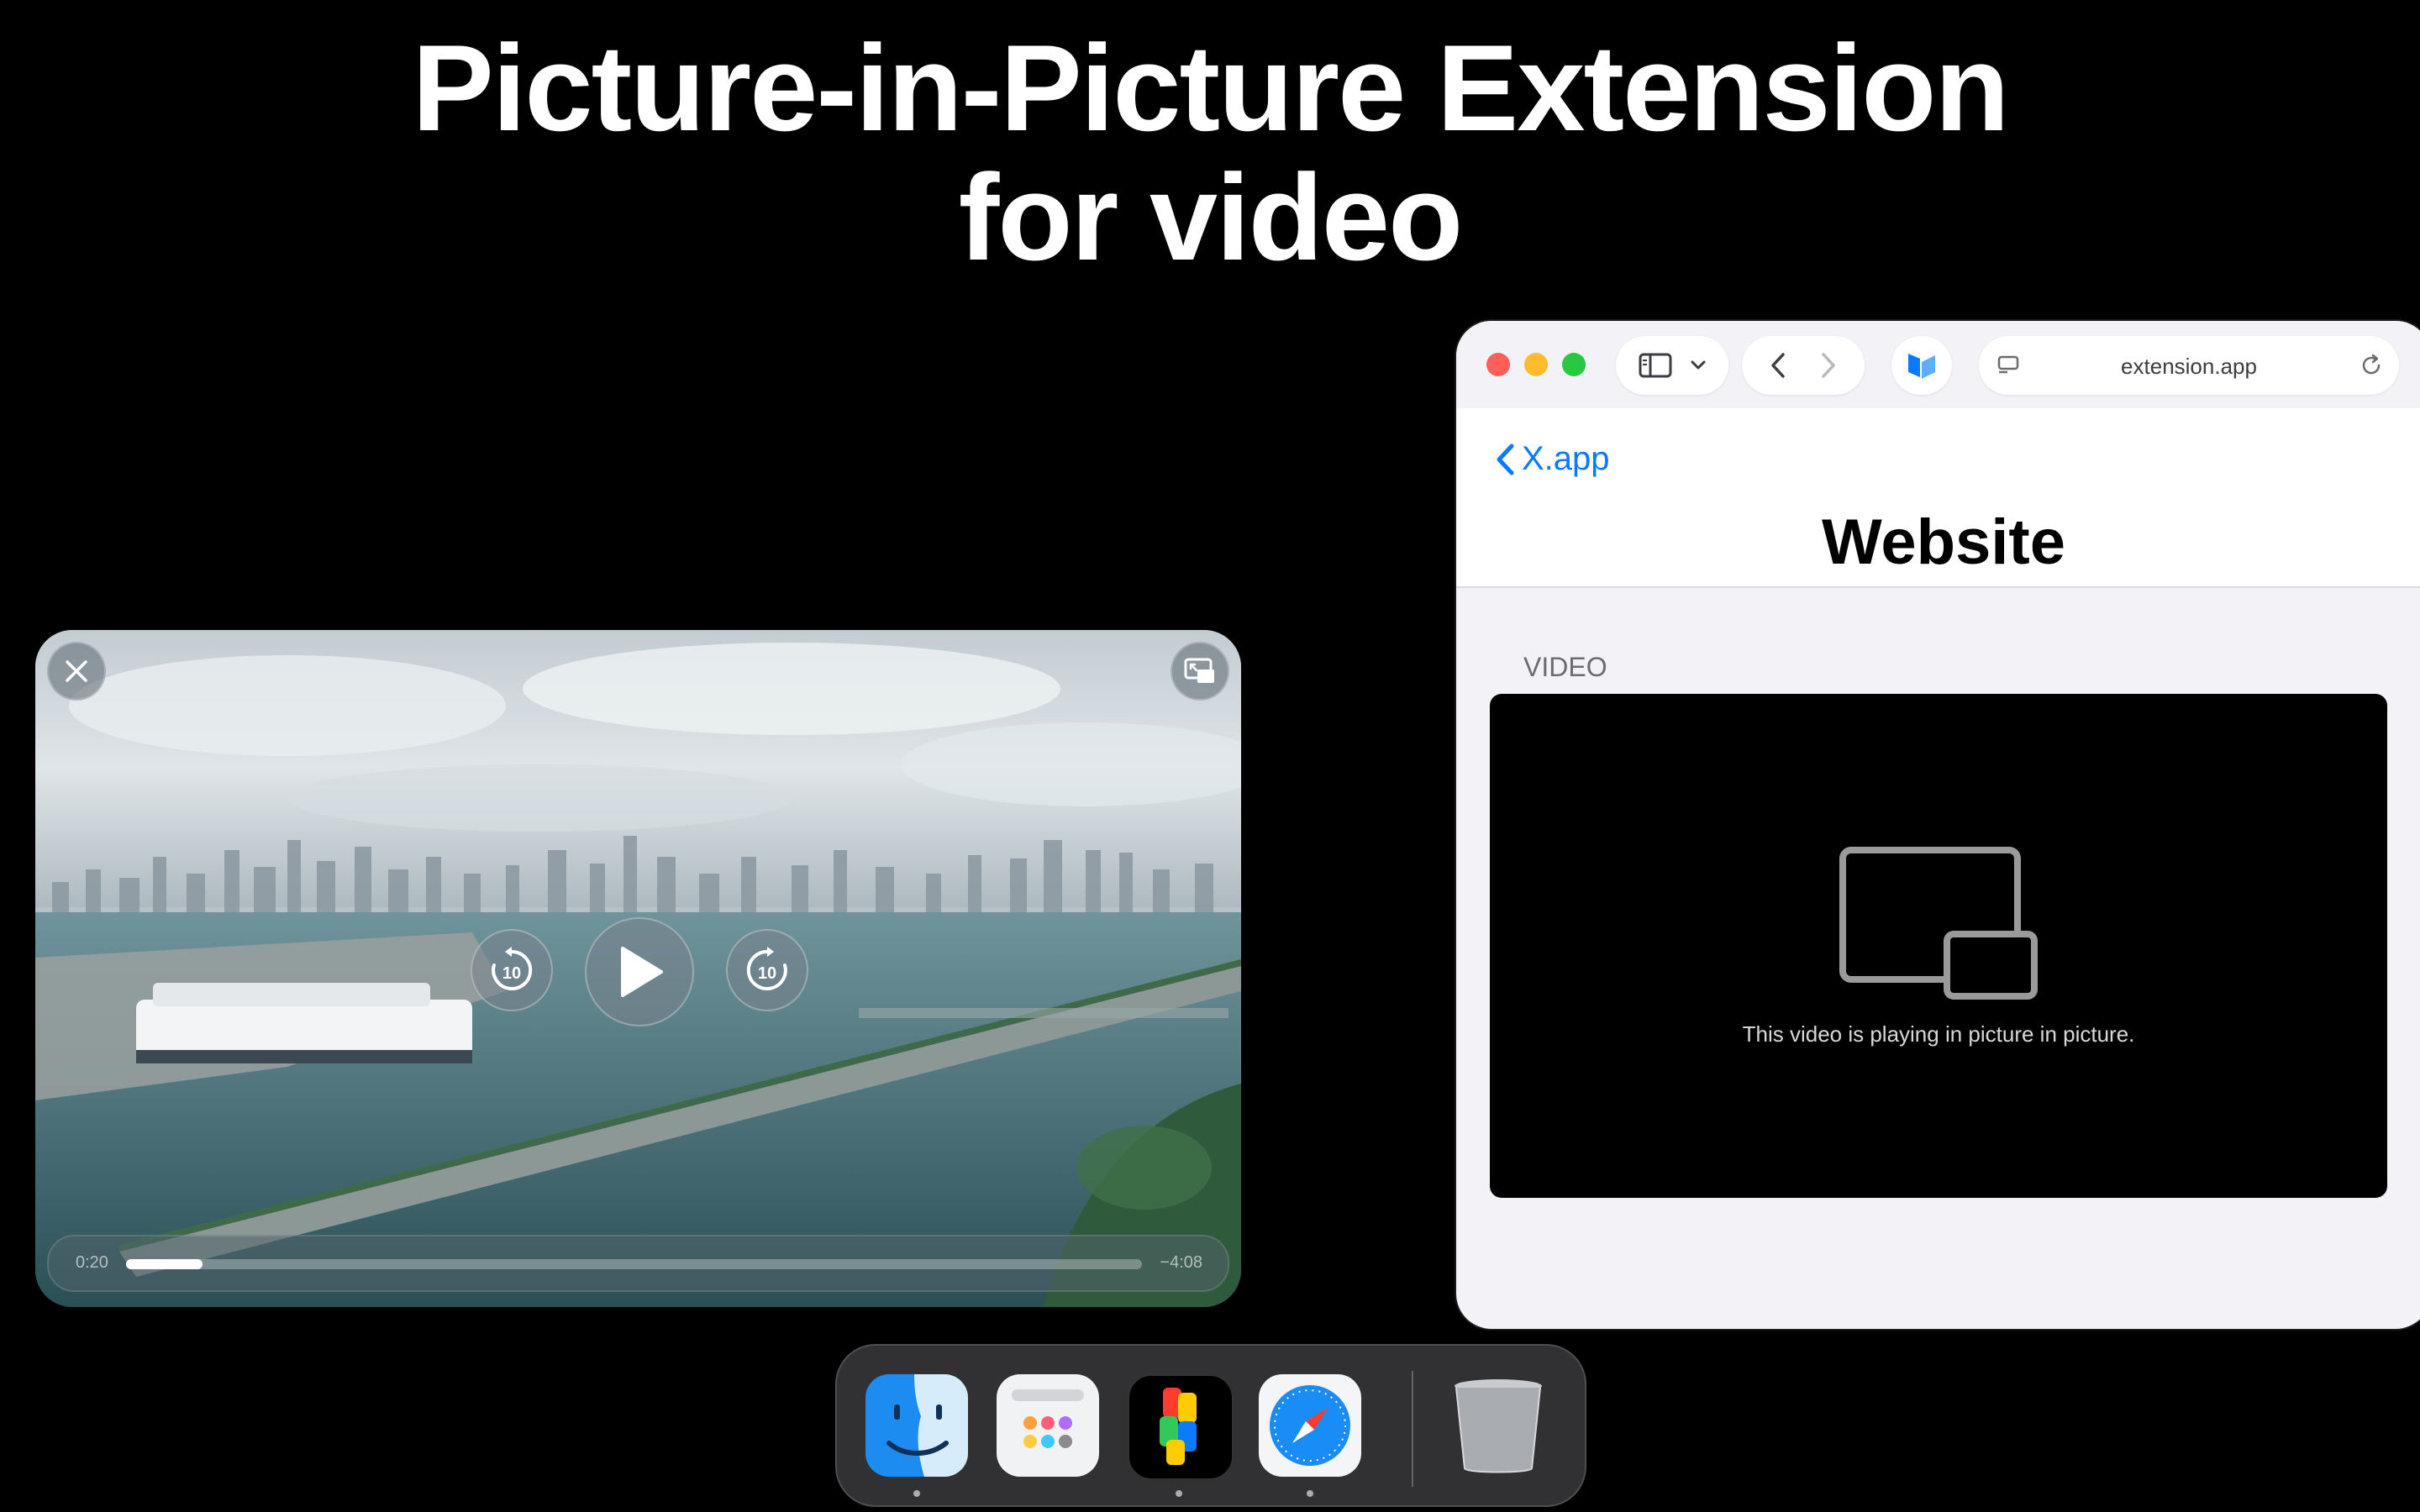 This screenshot has height=1512, width=2420. I want to click on sidebar-toggle-button, so click(1672, 365).